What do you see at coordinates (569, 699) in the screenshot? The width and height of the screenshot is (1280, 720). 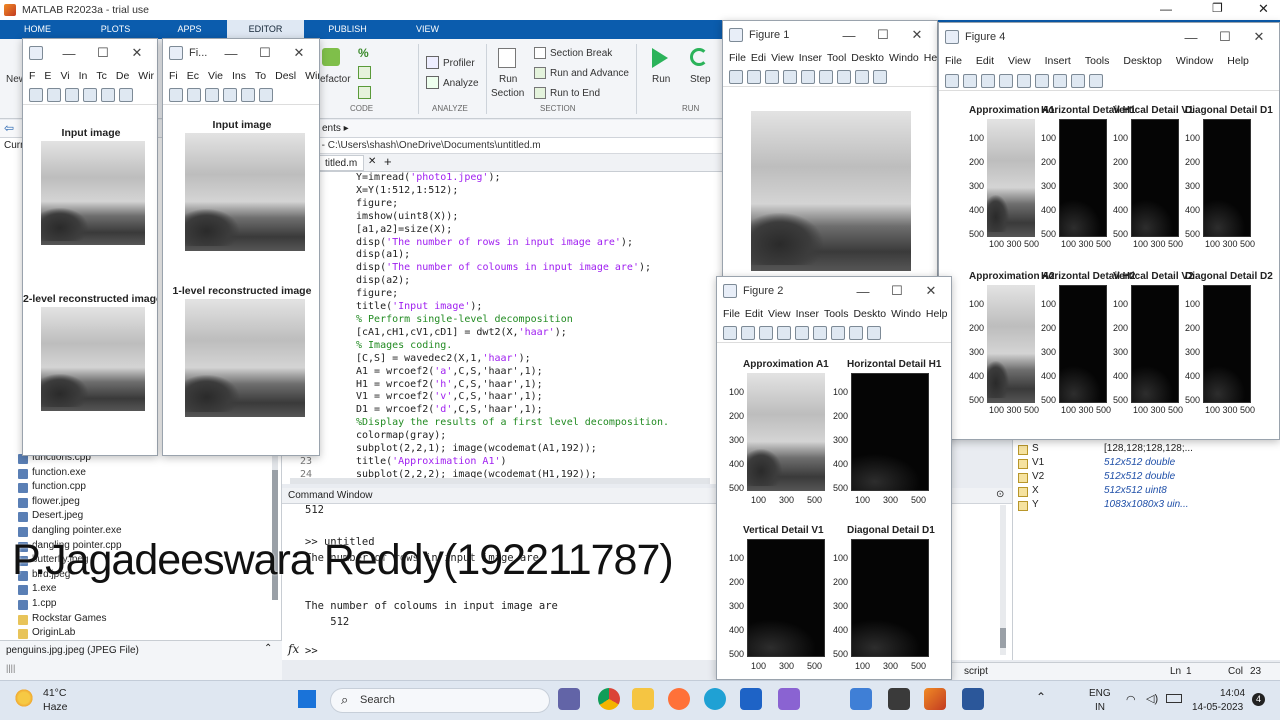 I see `teams-icon` at bounding box center [569, 699].